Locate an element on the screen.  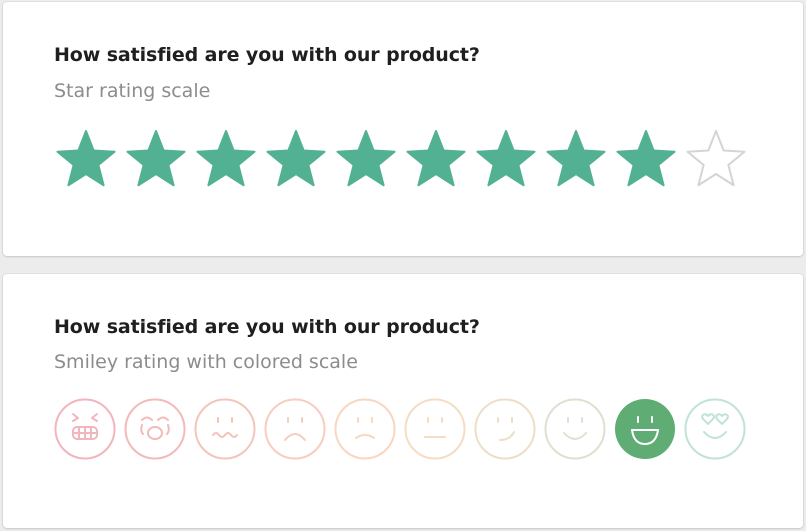
heart-eyes-icon is located at coordinates (715, 429).